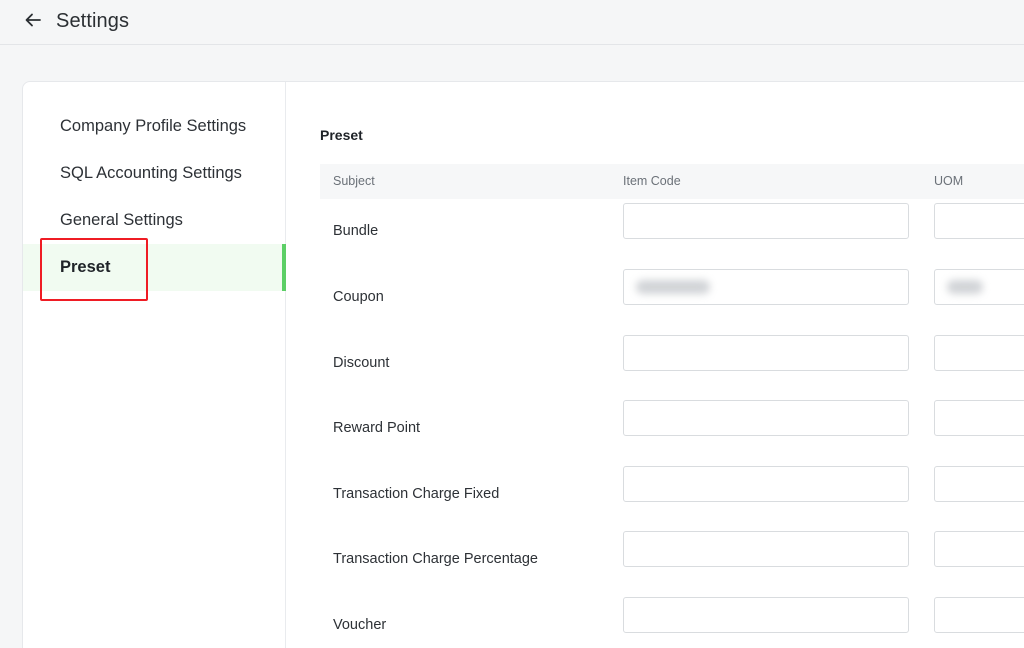  What do you see at coordinates (949, 181) in the screenshot?
I see `column-header-uom: UOM` at bounding box center [949, 181].